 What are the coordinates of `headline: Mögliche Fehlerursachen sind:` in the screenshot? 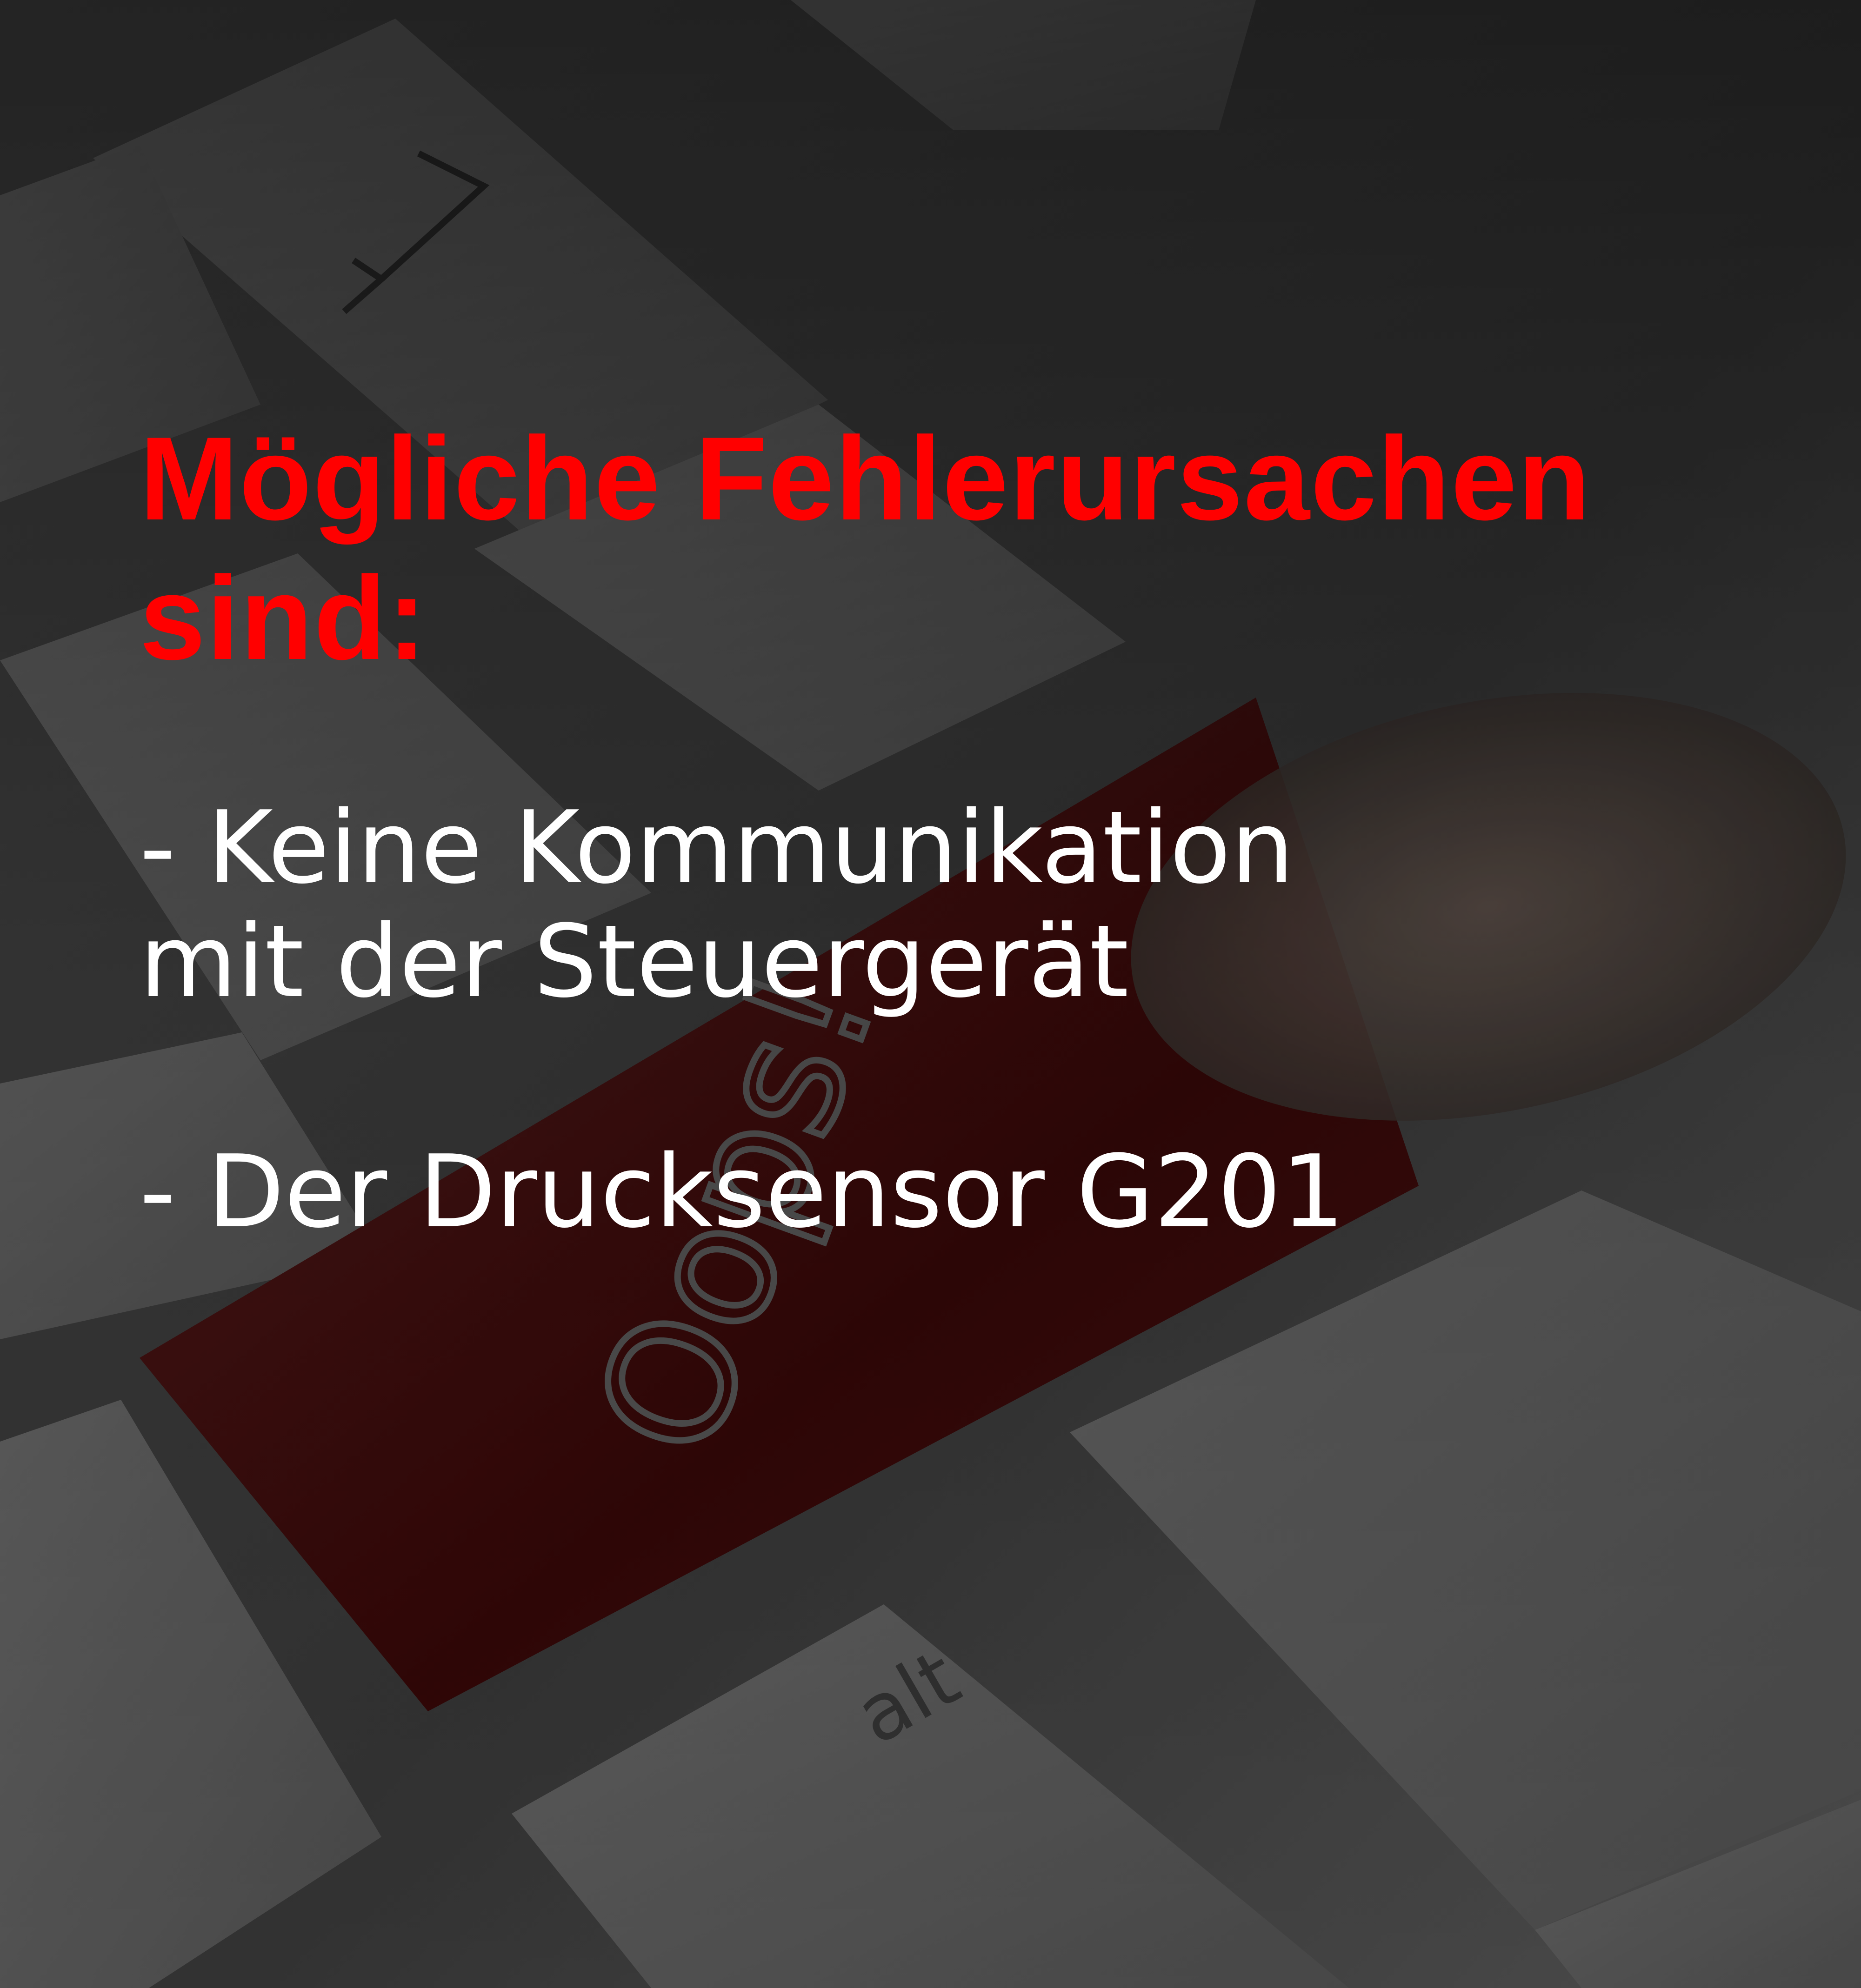 It's located at (865, 548).